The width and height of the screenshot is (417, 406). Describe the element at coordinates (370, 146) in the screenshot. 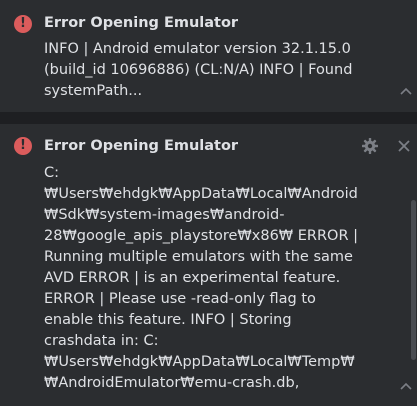

I see `gear-icon` at that location.